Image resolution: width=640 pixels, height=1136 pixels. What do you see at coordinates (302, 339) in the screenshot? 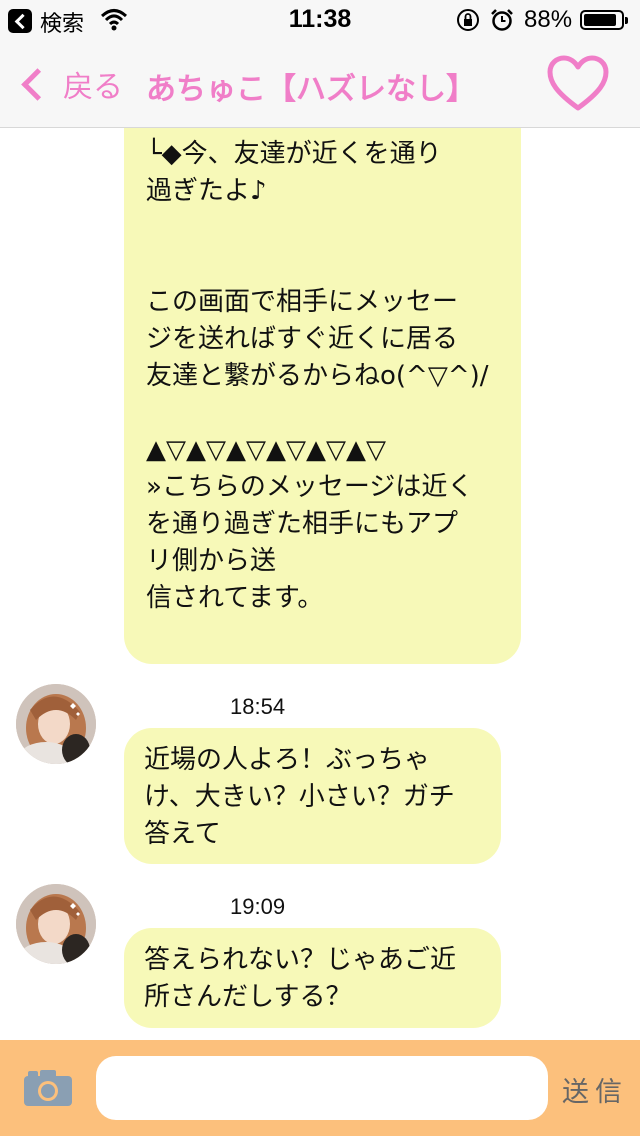
I see `message-line: ジを送ればすぐ近くに居る` at bounding box center [302, 339].